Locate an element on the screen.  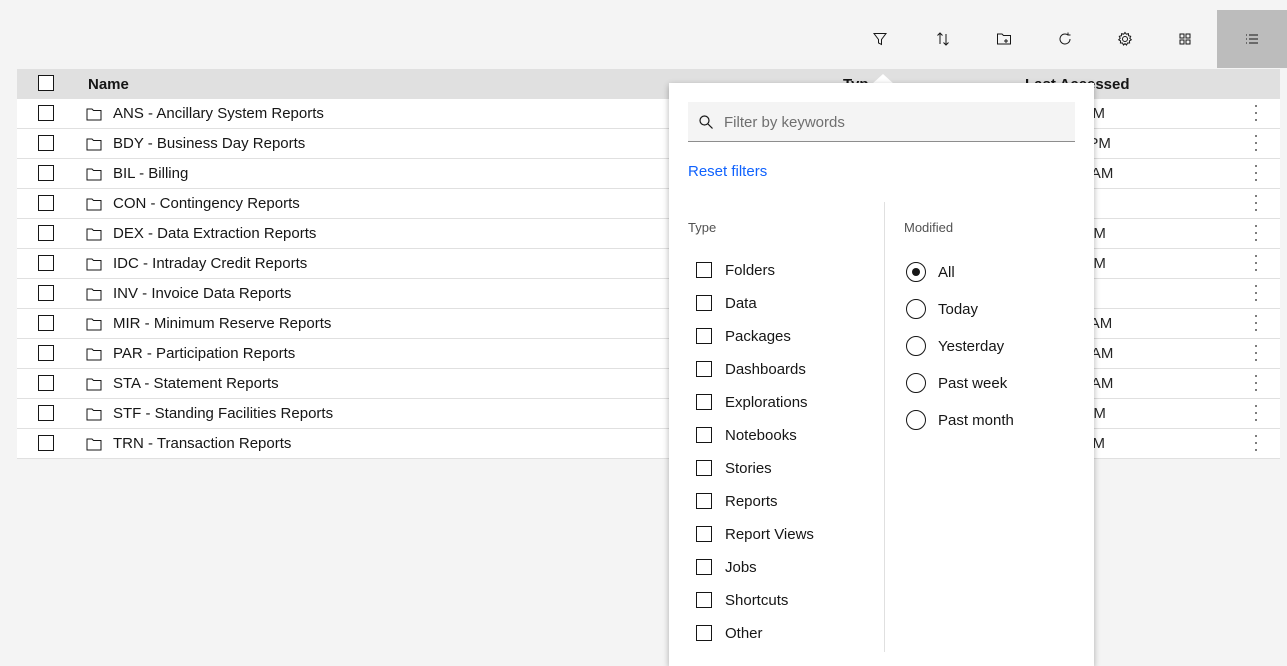
modified-filter-label: All is located at coordinates (946, 272).